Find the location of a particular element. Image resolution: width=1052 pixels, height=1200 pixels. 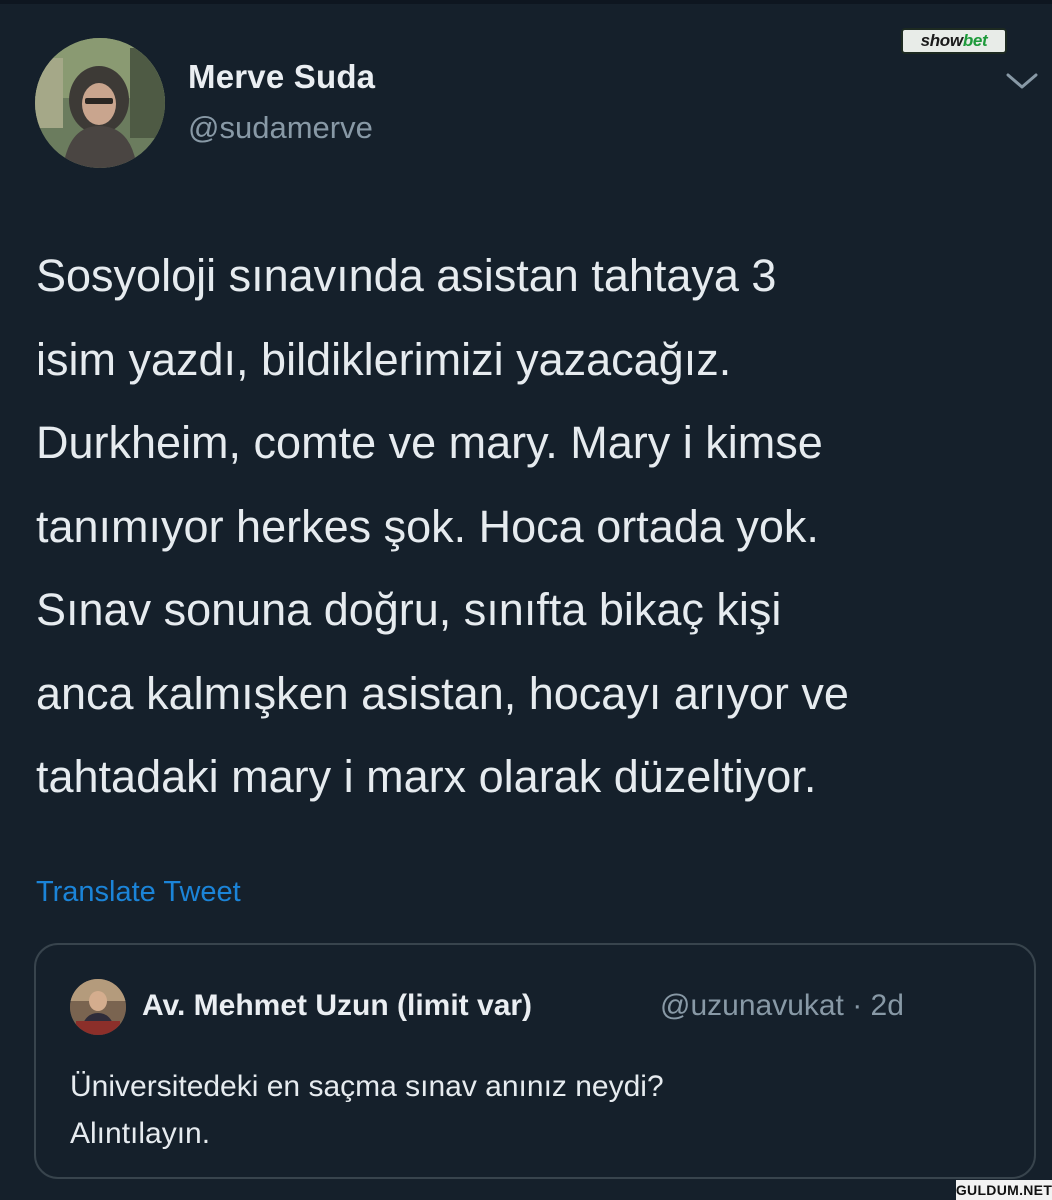

author-handle: @sudamerve is located at coordinates (280, 128).